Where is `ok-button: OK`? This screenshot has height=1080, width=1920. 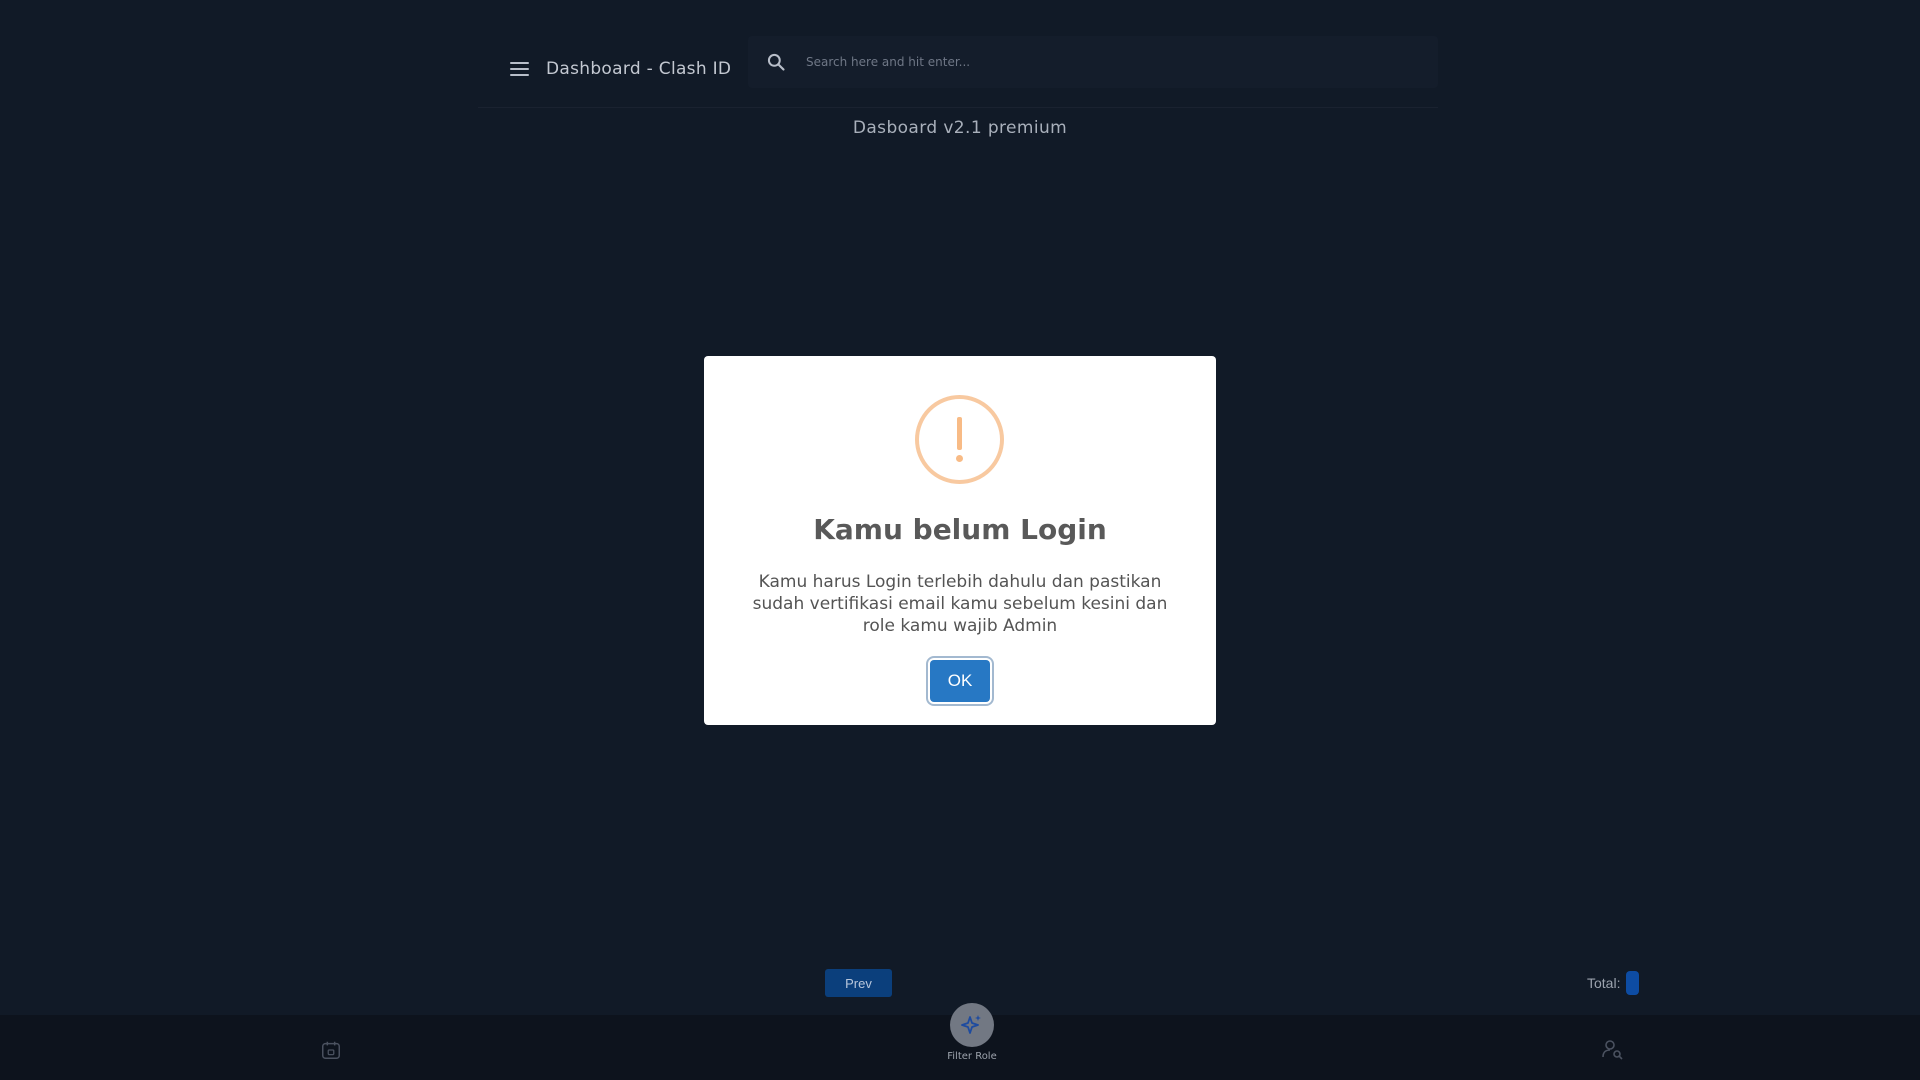 ok-button: OK is located at coordinates (960, 681).